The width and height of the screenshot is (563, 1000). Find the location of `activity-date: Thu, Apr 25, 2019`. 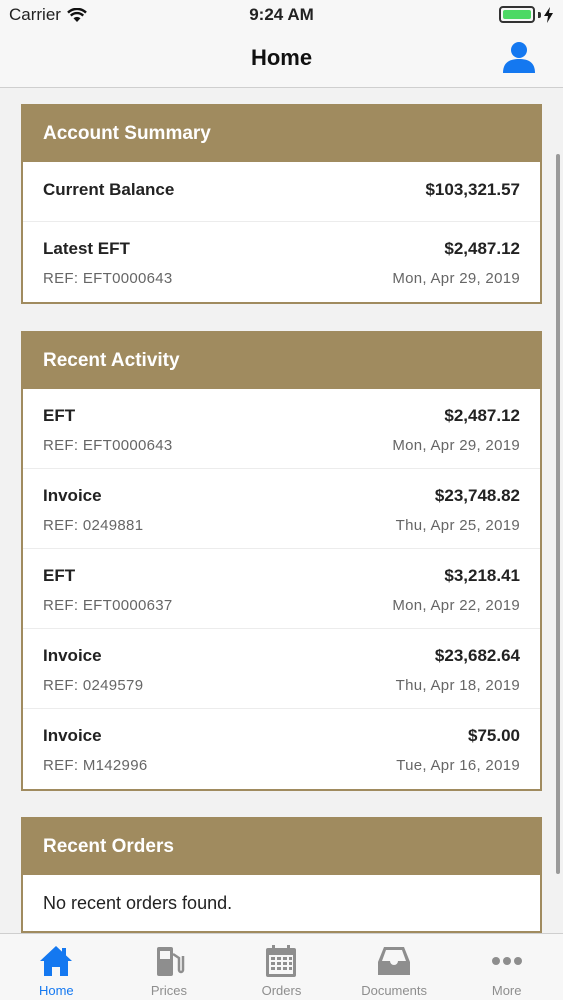

activity-date: Thu, Apr 25, 2019 is located at coordinates (457, 525).